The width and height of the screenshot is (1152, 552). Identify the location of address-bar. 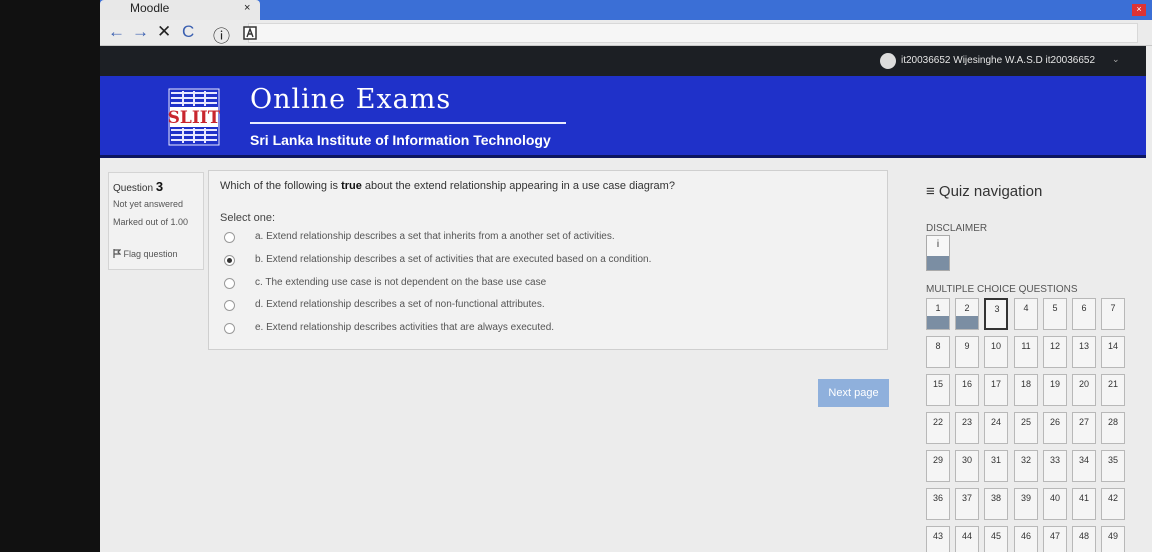
(690, 33).